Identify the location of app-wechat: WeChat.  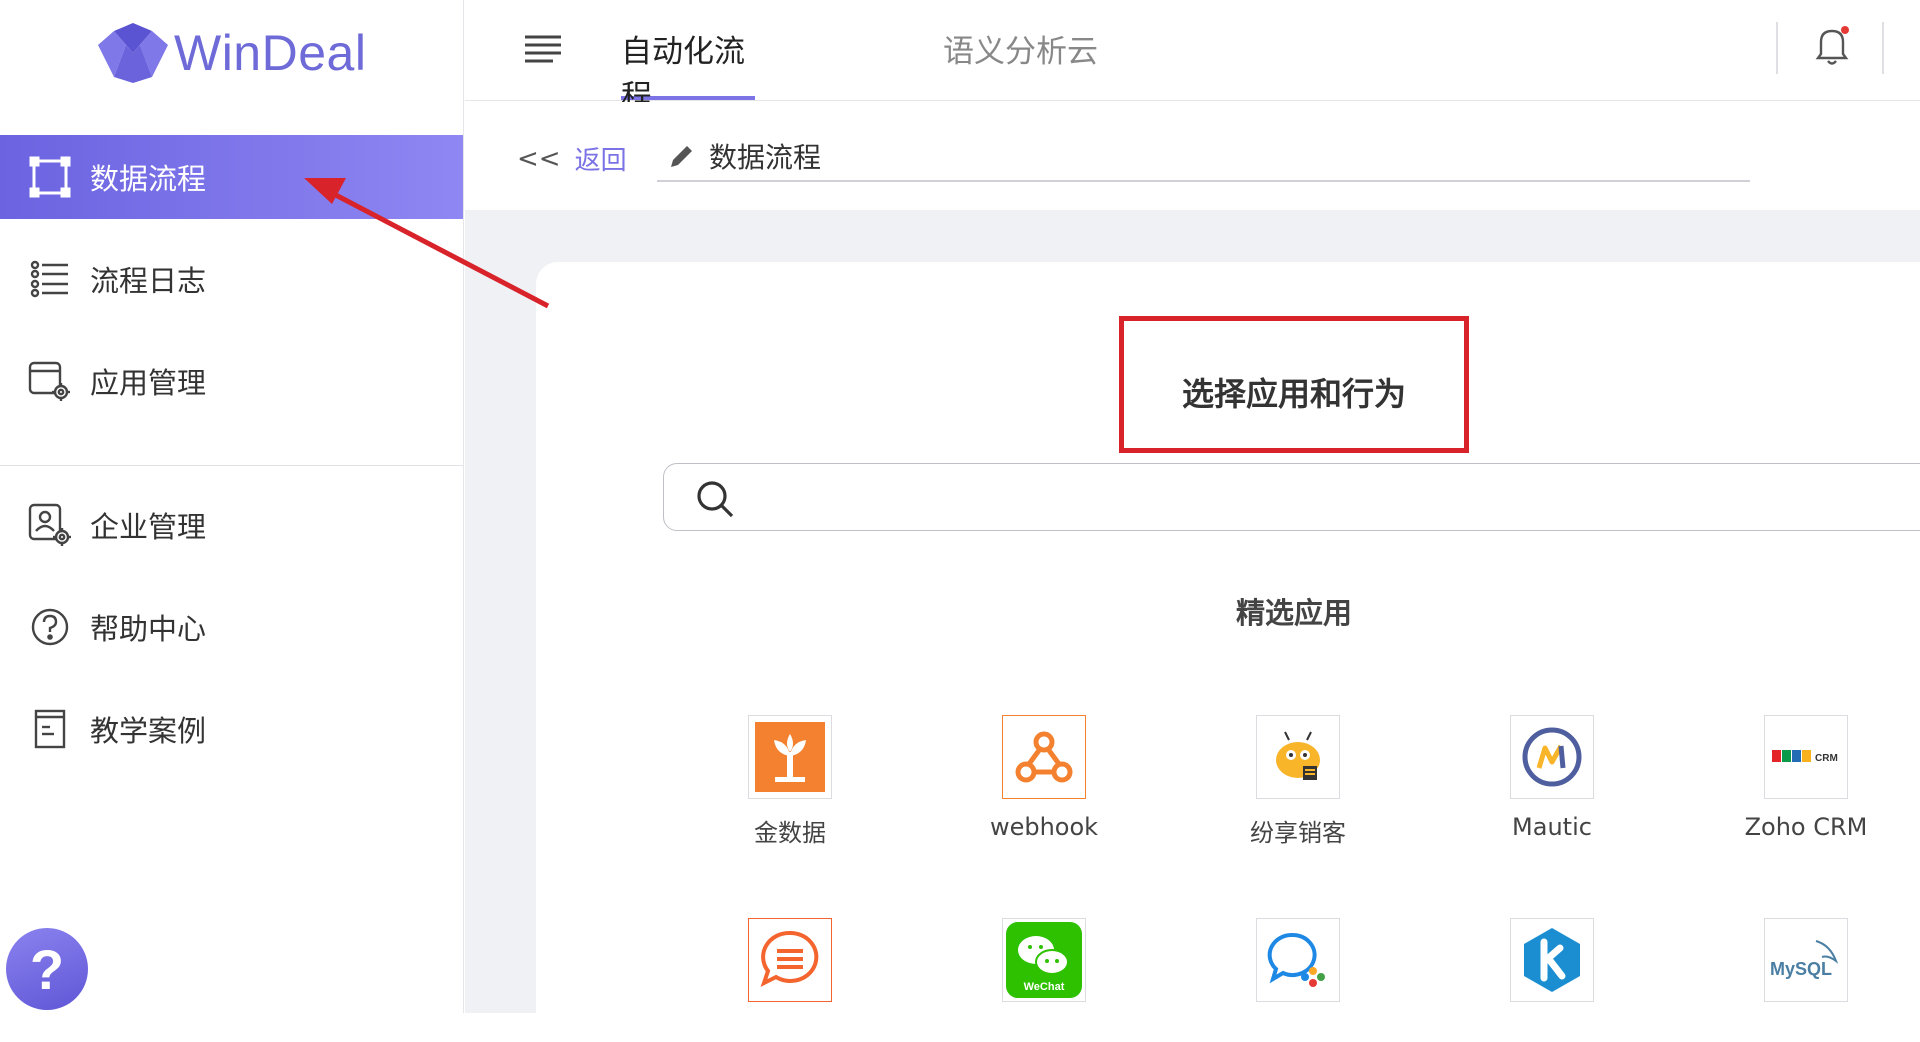
(1044, 960).